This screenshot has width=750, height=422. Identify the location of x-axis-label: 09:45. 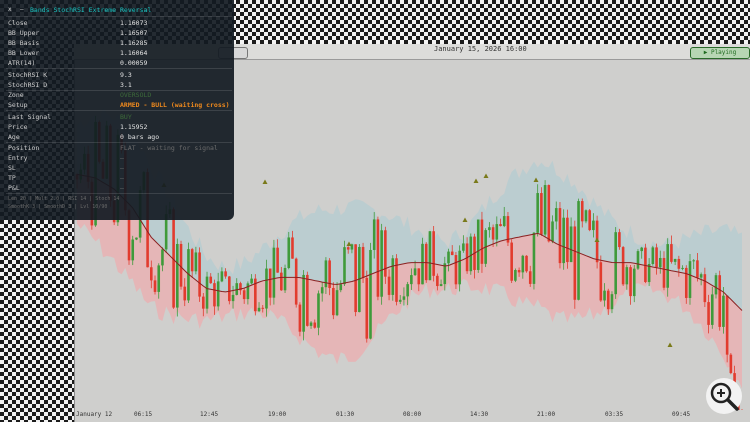
(681, 414).